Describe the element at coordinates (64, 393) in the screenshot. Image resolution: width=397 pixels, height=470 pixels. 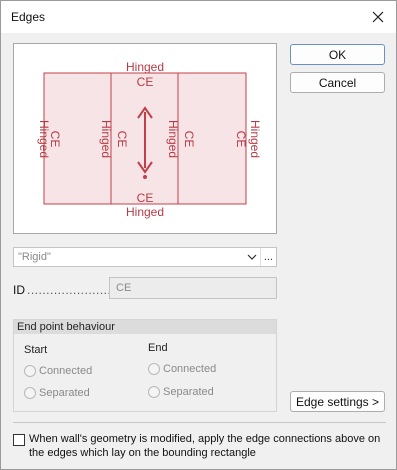
I see `start-separated-label: Separated` at that location.